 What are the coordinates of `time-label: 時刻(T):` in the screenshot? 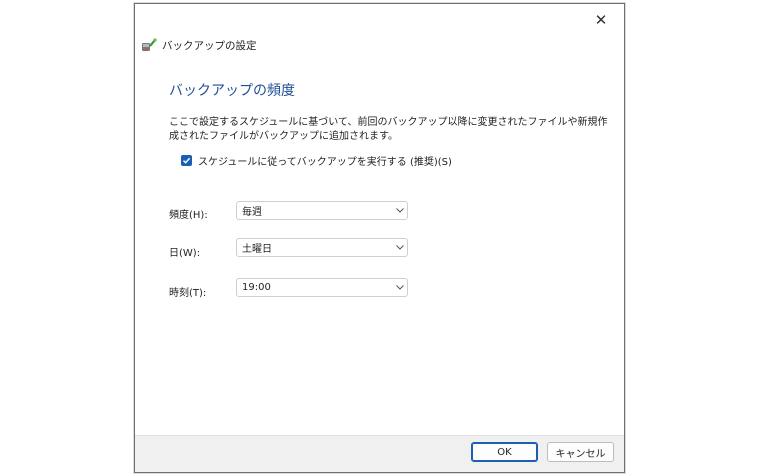 It's located at (188, 293).